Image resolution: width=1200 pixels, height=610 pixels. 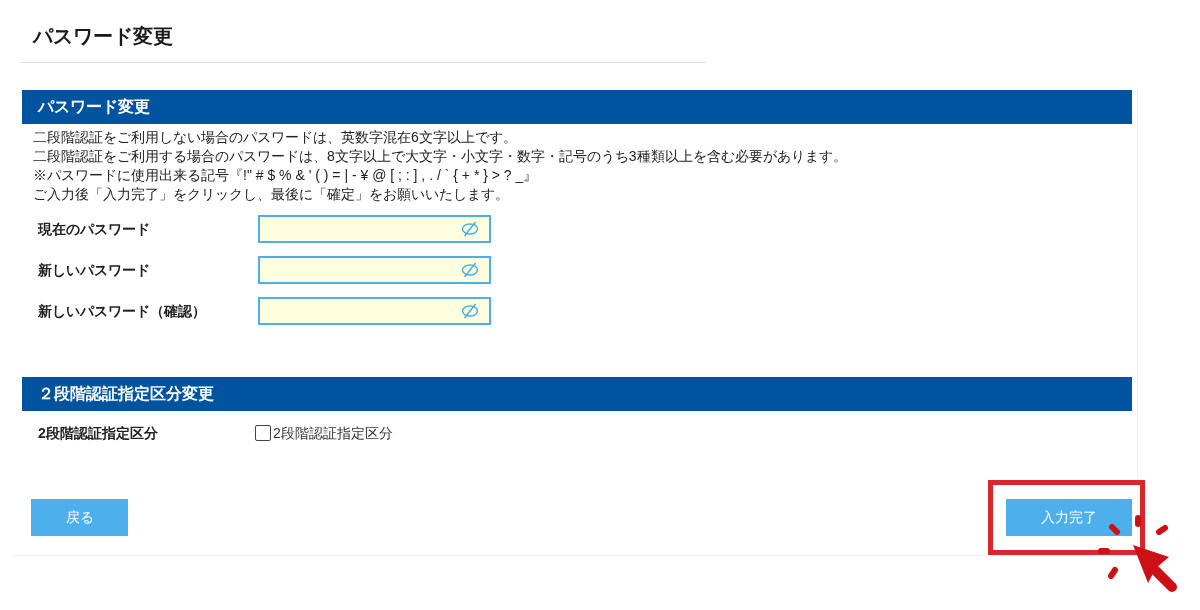 I want to click on field-label: 2段階認証指定区分, so click(x=98, y=433).